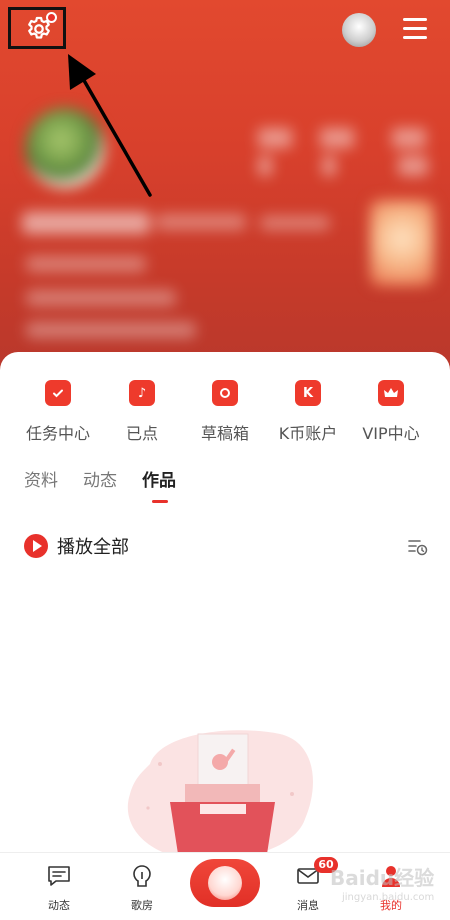  What do you see at coordinates (110, 125) in the screenshot?
I see `annotation-arrow` at bounding box center [110, 125].